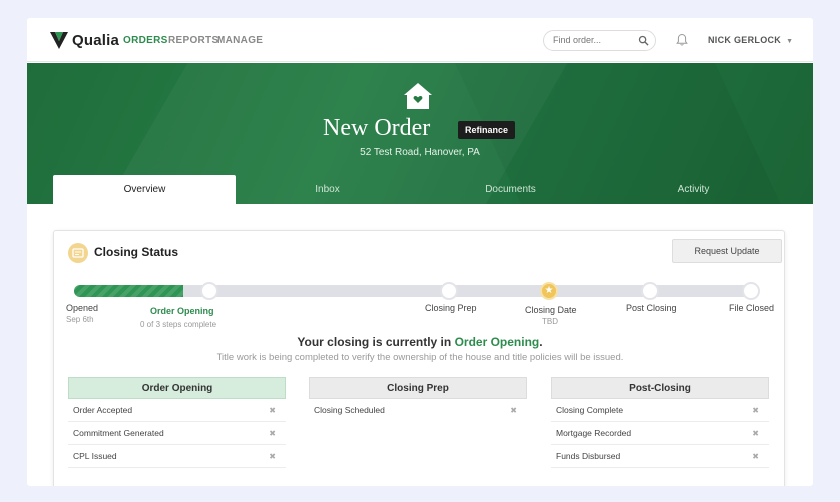 The image size is (840, 502). I want to click on step-node-closing-date: ★, so click(549, 291).